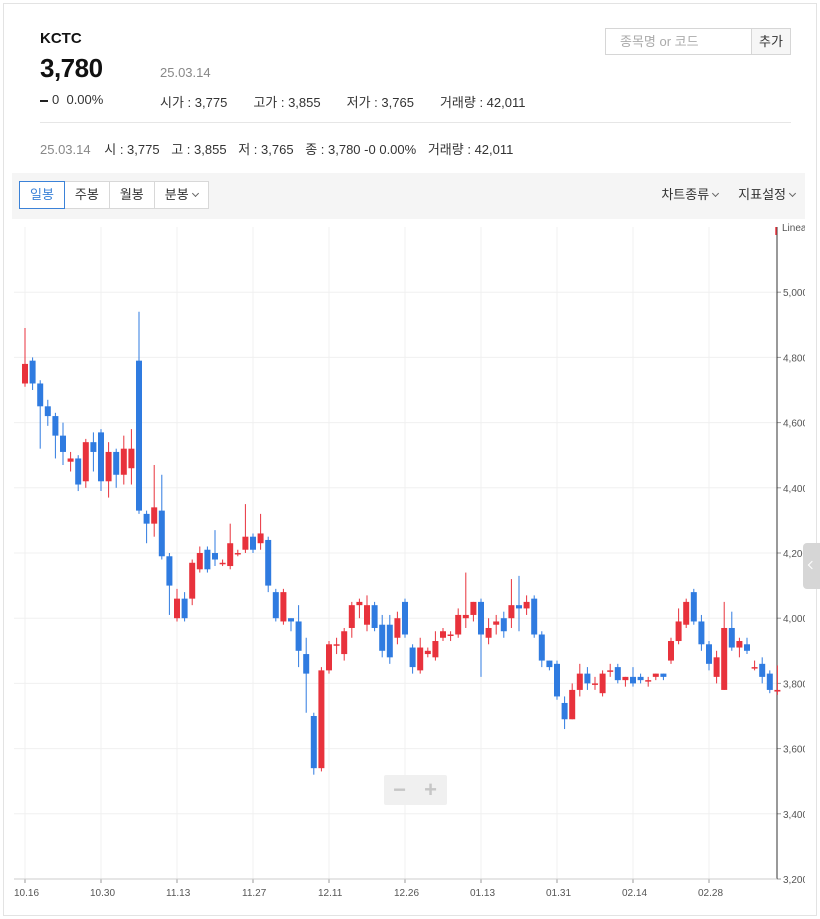 The height and width of the screenshot is (919, 820). What do you see at coordinates (406, 893) in the screenshot?
I see `x-tick-label: 12.26` at bounding box center [406, 893].